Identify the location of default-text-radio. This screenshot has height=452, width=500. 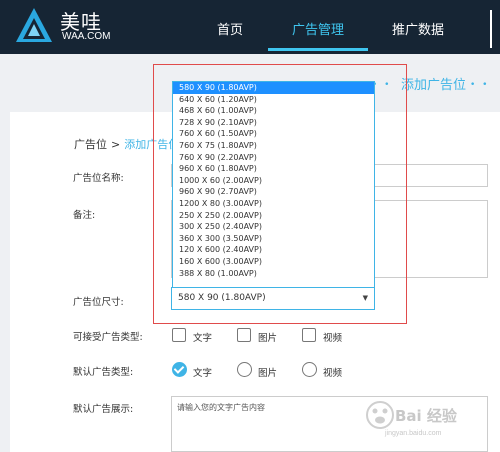
(179, 369).